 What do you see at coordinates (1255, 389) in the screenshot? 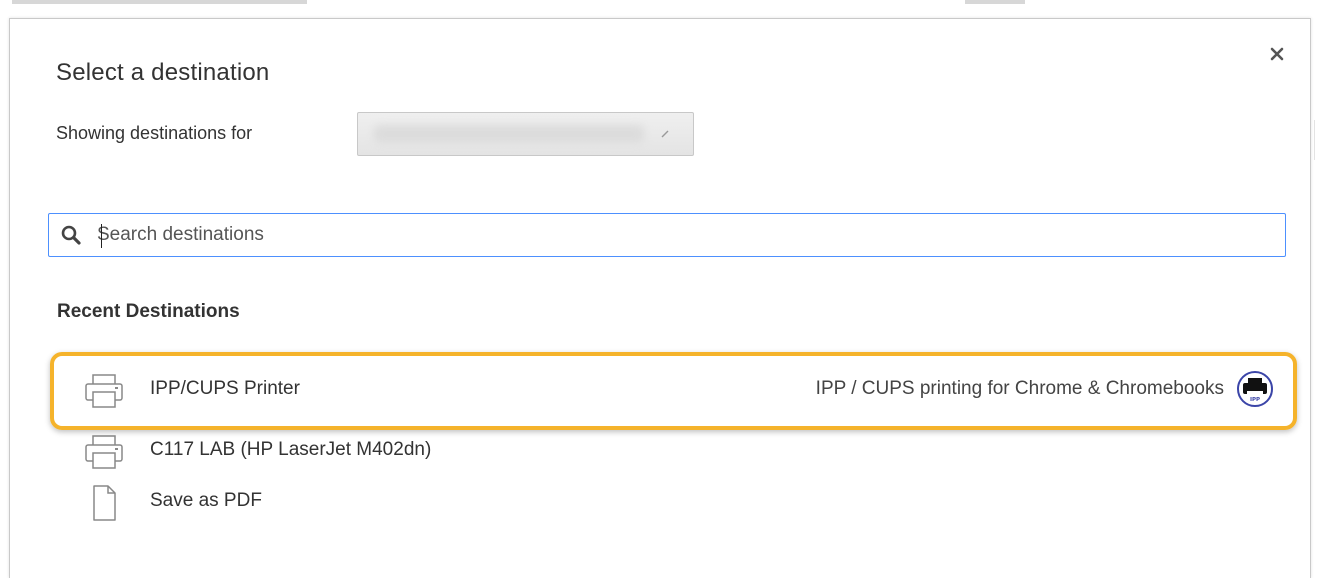
I see `ipp-printer-badge-icon: IPP` at bounding box center [1255, 389].